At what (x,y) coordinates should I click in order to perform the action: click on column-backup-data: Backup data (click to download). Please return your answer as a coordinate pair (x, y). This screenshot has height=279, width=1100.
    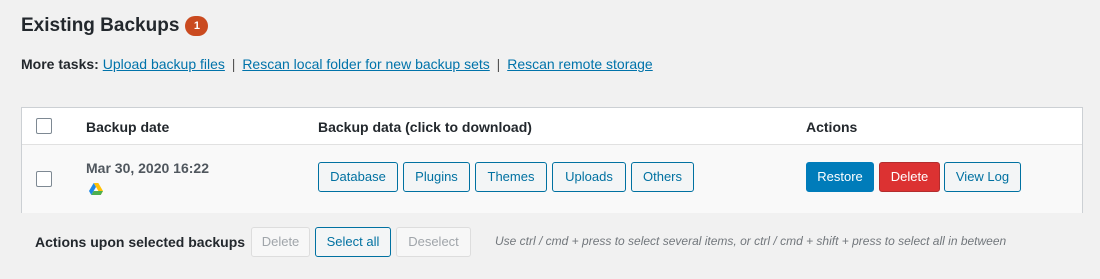
    Looking at the image, I should click on (425, 127).